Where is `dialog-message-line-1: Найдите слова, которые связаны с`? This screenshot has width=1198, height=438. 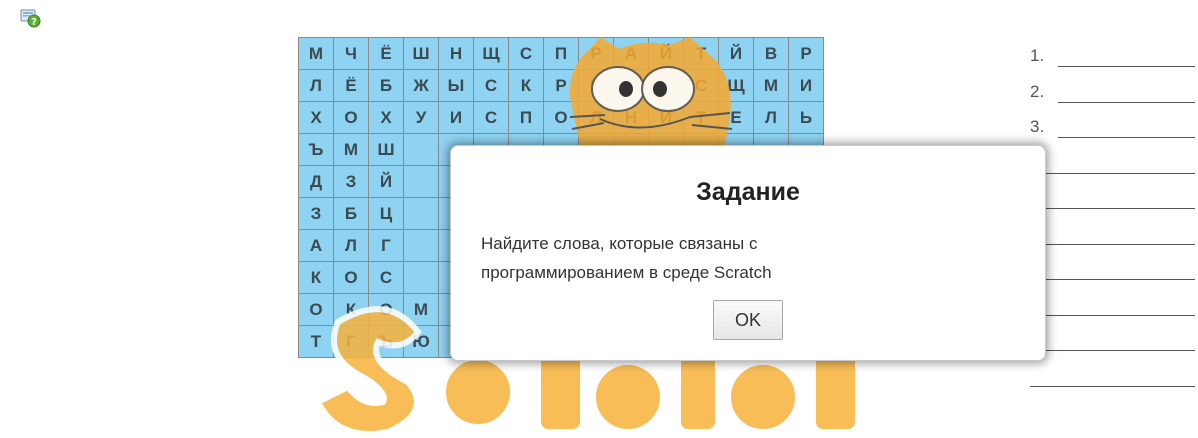 dialog-message-line-1: Найдите слова, которые связаны с is located at coordinates (619, 243).